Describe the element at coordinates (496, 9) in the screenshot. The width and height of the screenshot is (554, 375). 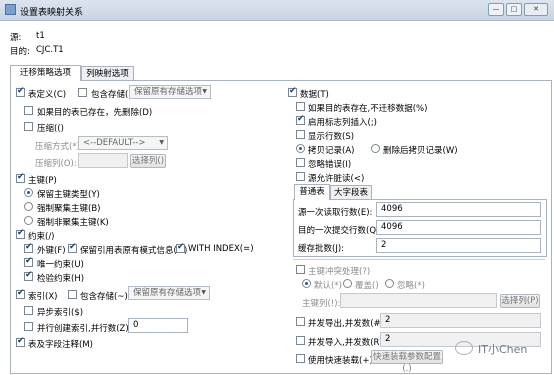
I see `minimize-button: —` at that location.